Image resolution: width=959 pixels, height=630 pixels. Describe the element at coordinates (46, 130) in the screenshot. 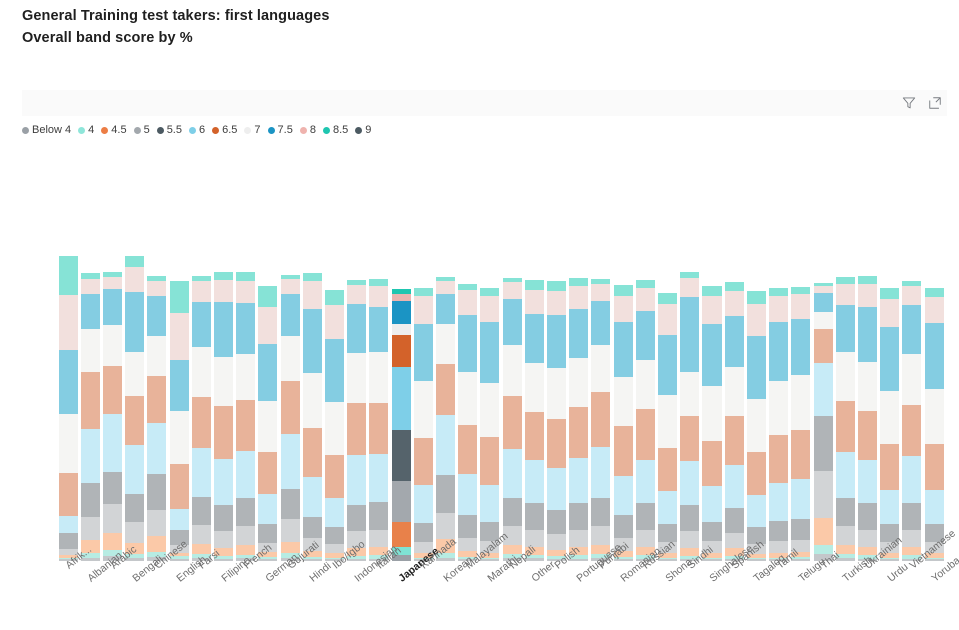

I see `legend-item-below-4: Below 4` at that location.